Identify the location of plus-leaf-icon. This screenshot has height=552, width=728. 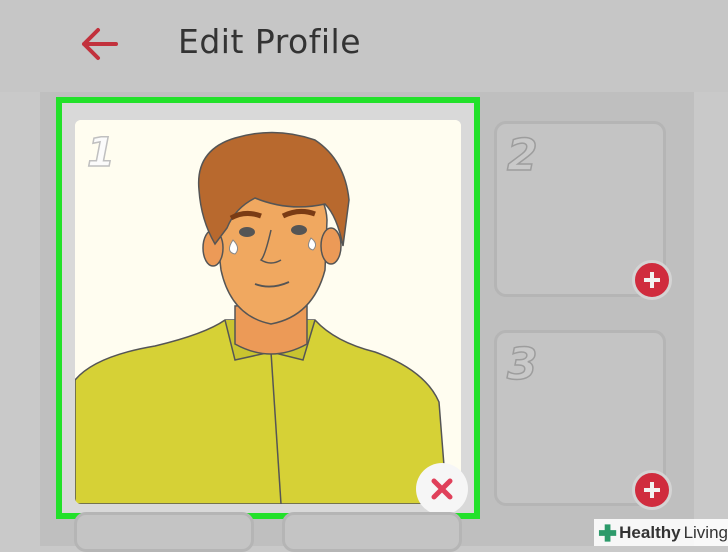
(607, 532).